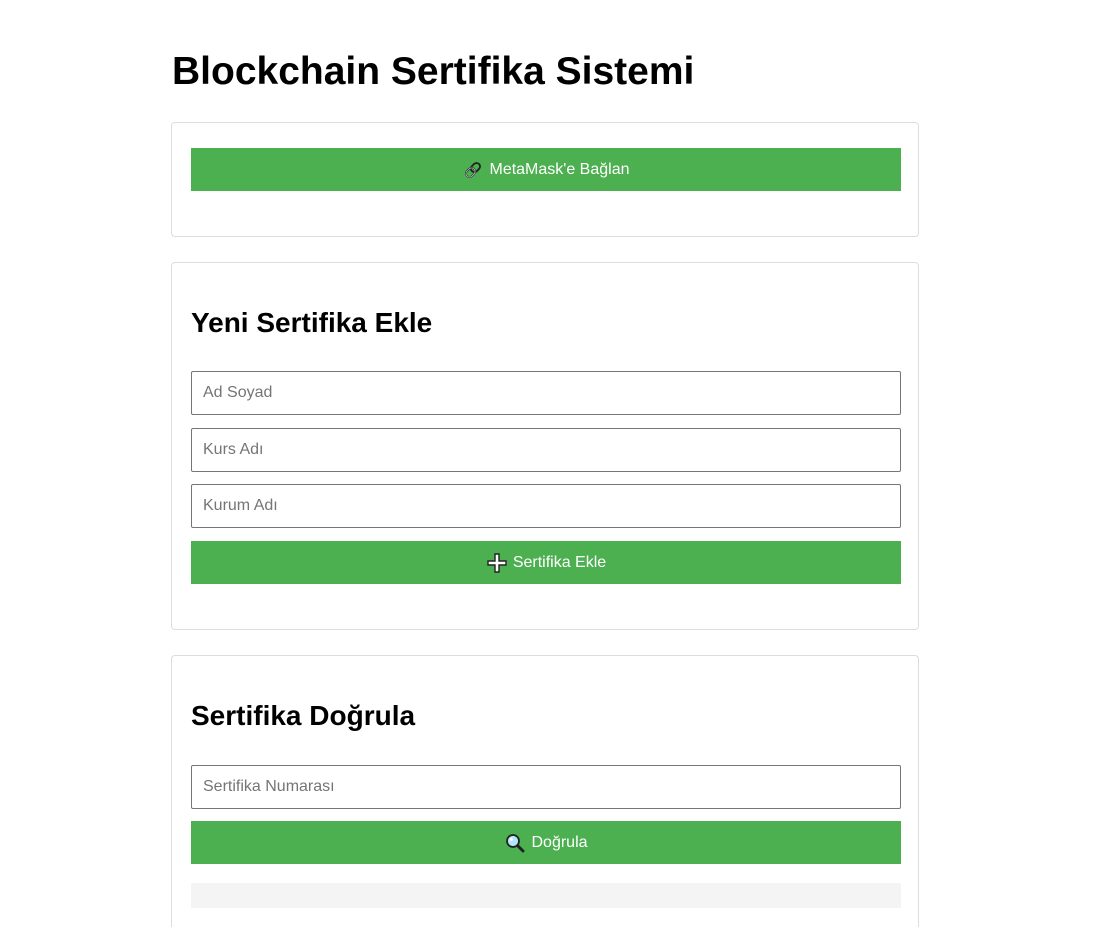  I want to click on course-name-input, so click(546, 450).